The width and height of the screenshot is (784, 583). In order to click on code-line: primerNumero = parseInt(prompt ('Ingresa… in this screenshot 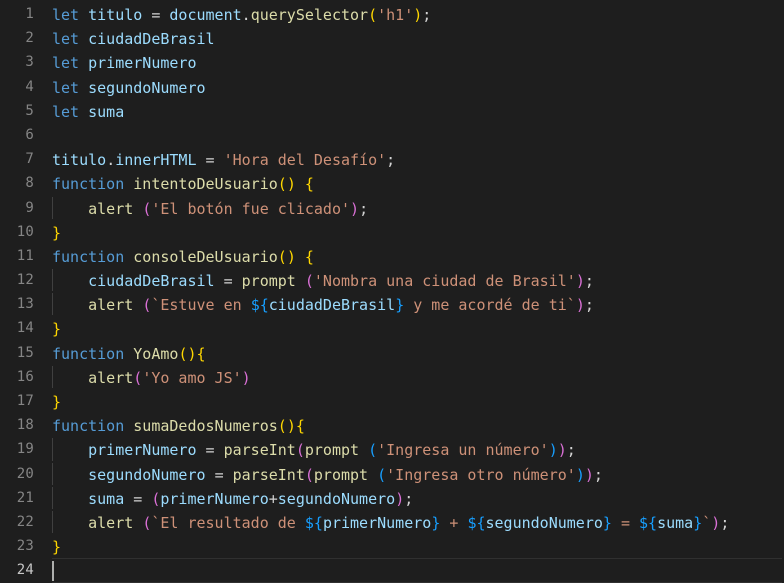, I will do `click(418, 449)`.